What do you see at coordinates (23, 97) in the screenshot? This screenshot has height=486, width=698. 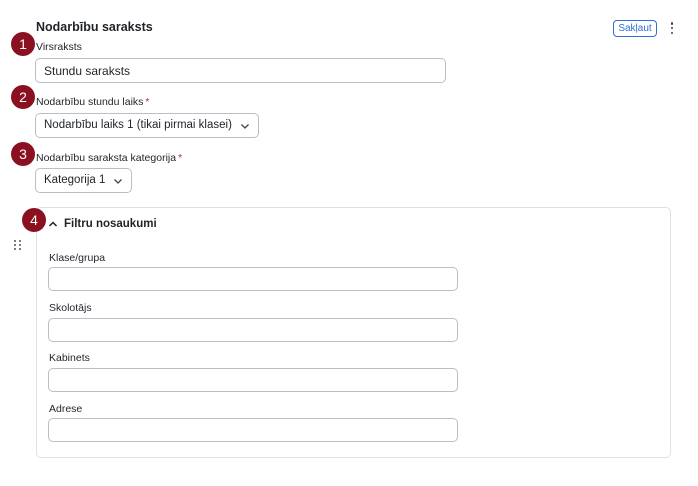 I see `step-badge-2: 2` at bounding box center [23, 97].